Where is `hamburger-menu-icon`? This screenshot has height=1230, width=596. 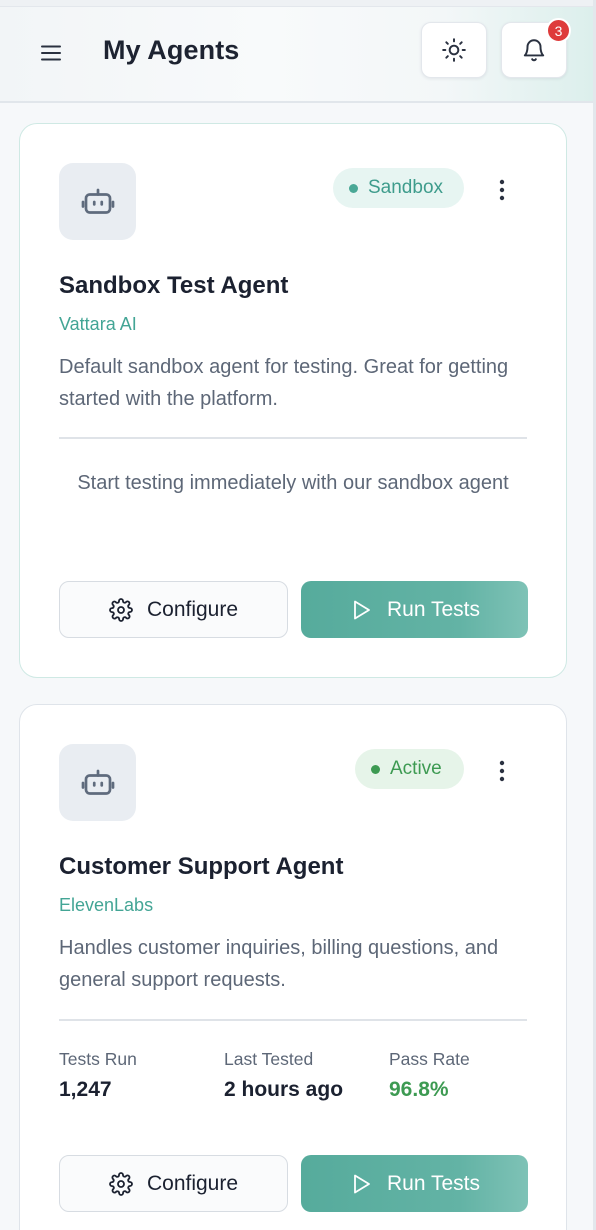 hamburger-menu-icon is located at coordinates (51, 53).